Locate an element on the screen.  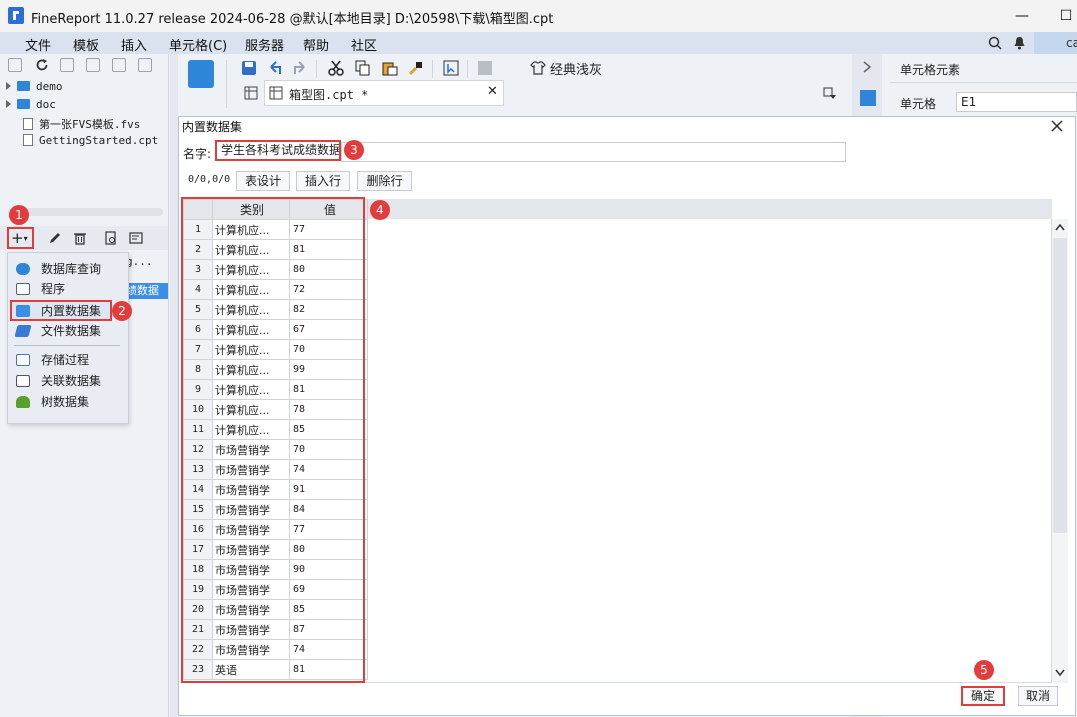
menu-item-program: 程序 is located at coordinates (68, 289).